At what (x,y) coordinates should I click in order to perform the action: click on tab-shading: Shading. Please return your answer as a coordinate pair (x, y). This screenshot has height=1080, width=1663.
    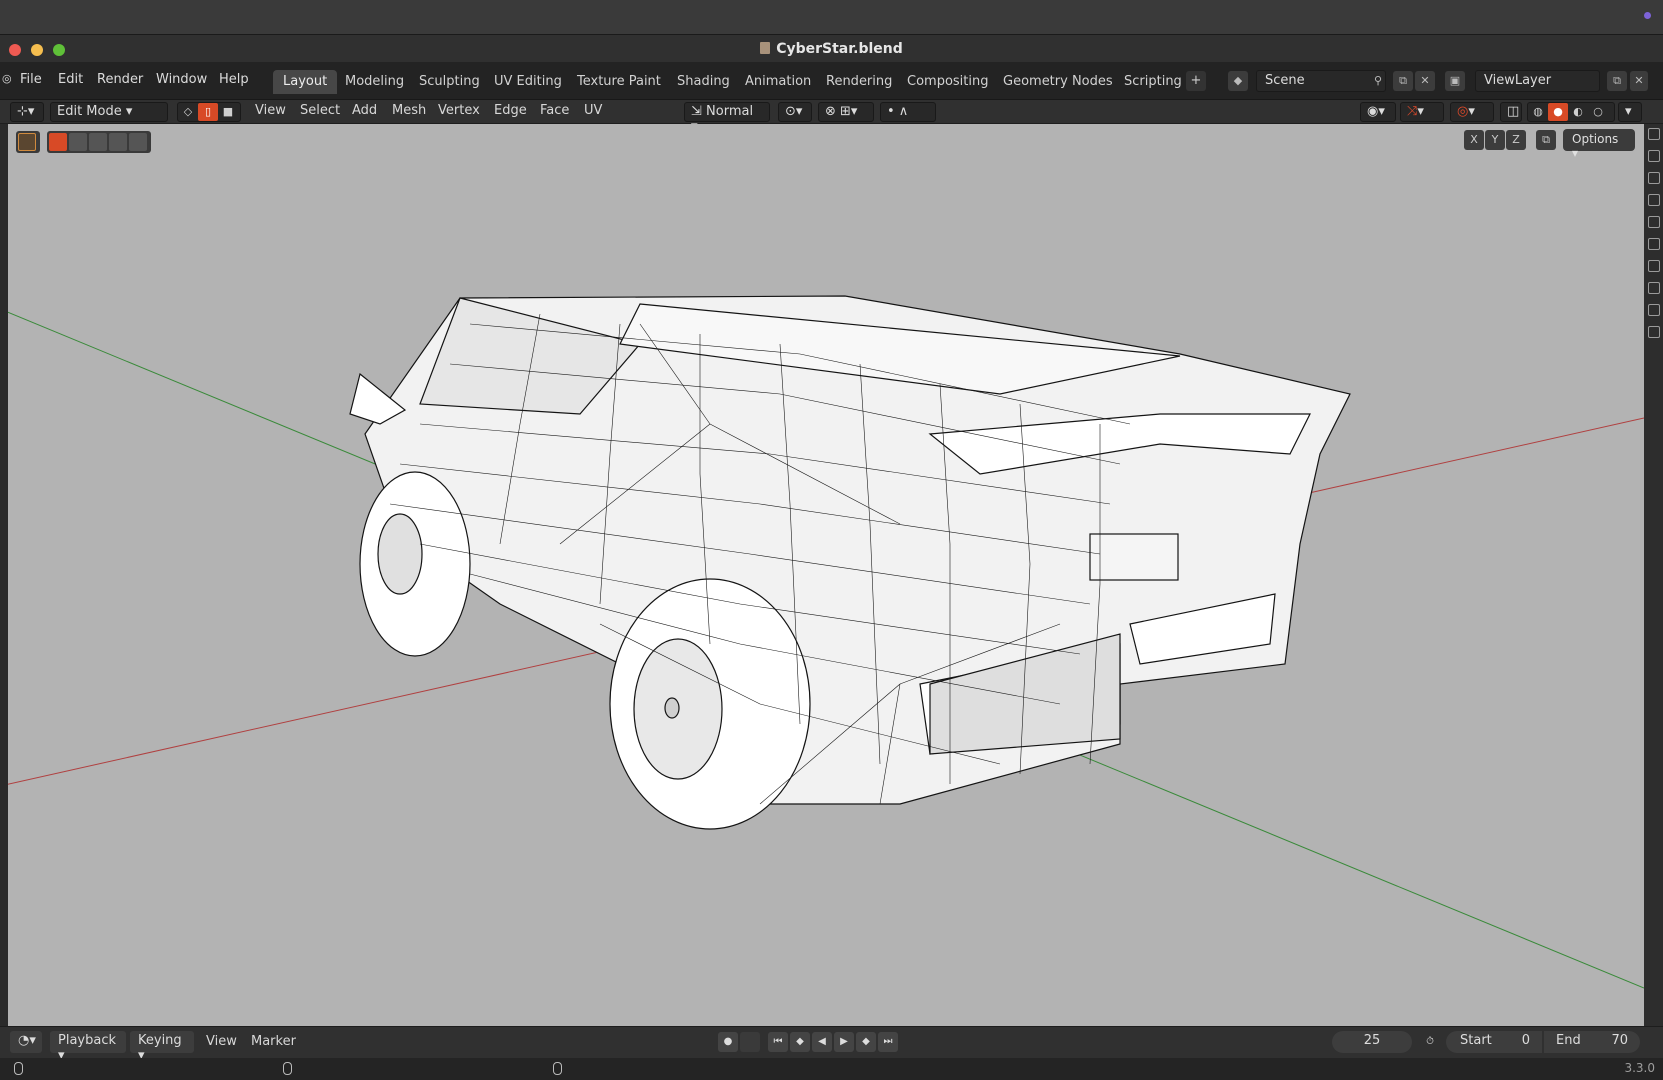
    Looking at the image, I should click on (703, 82).